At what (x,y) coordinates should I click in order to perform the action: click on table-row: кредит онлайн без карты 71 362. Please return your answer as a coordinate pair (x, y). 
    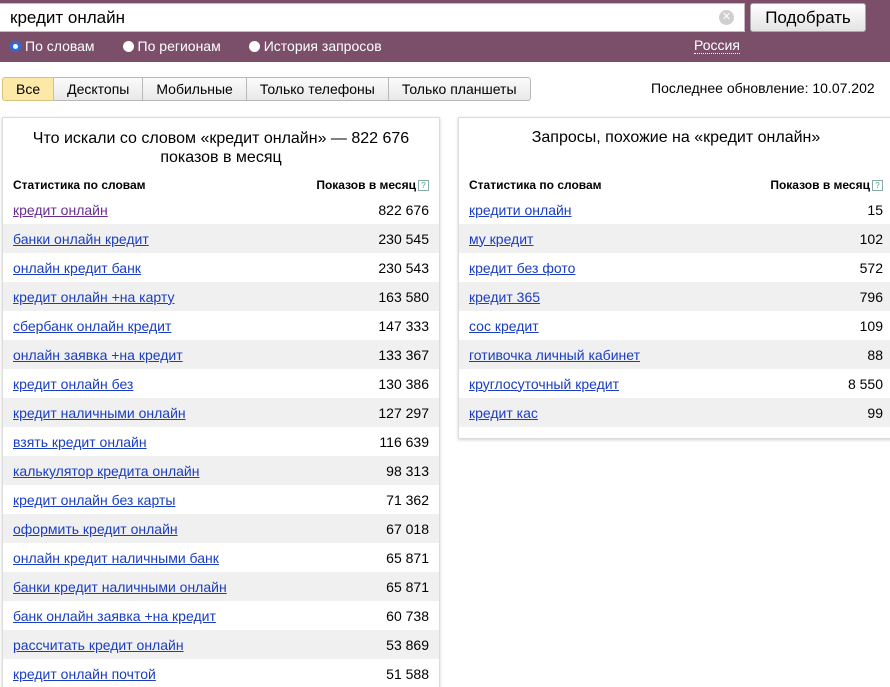
    Looking at the image, I should click on (221, 499).